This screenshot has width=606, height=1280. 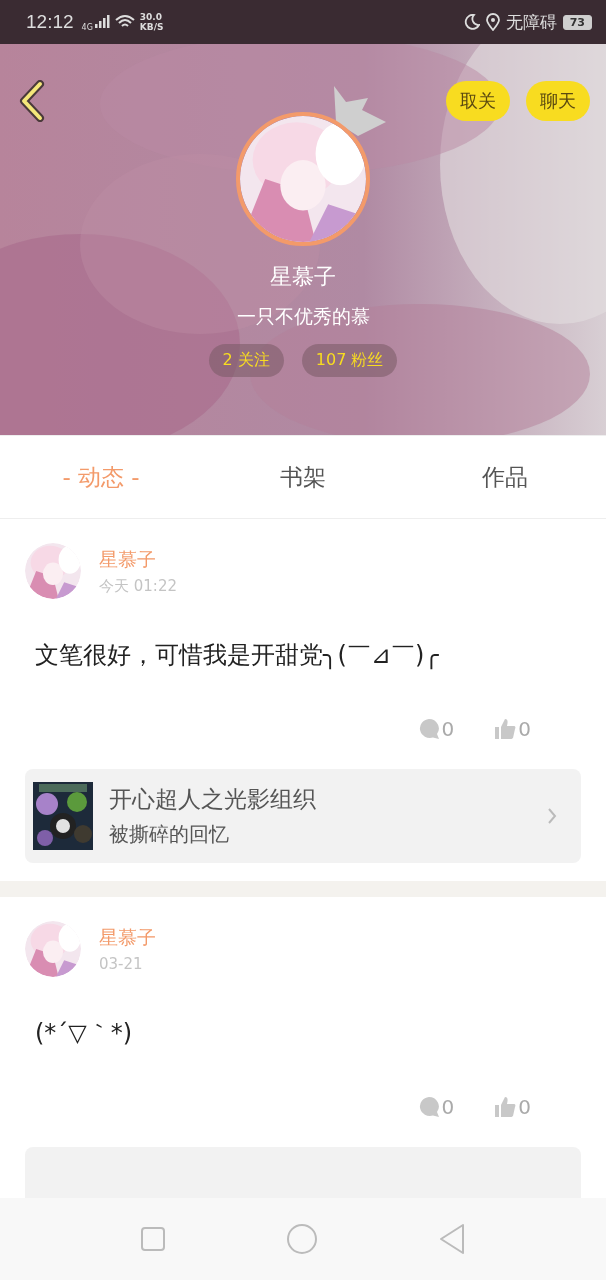 What do you see at coordinates (151, 17) in the screenshot?
I see `network-speed: 30.0` at bounding box center [151, 17].